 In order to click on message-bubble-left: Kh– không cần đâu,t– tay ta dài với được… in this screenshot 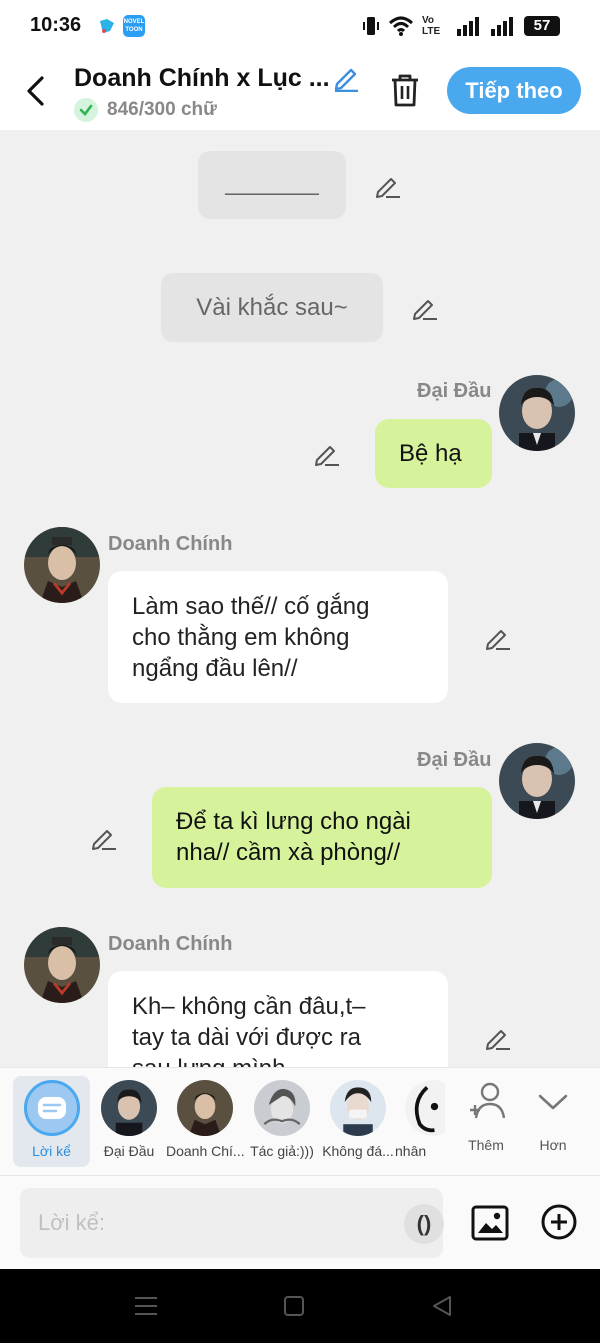, I will do `click(278, 1019)`.